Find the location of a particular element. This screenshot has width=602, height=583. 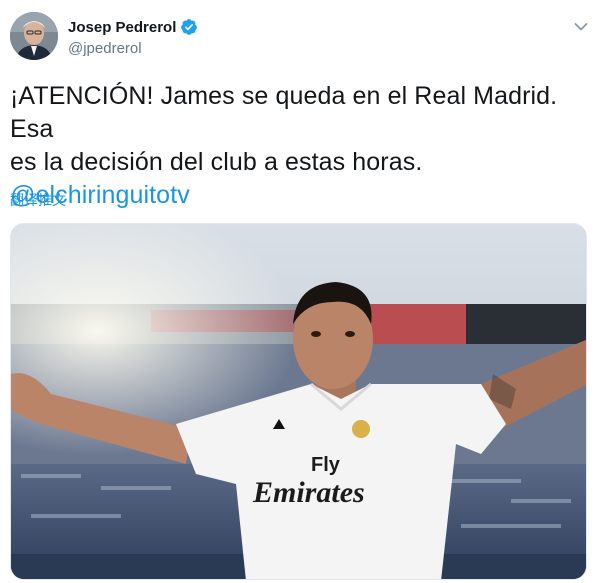

translate-tweet-link: 翻译推文 is located at coordinates (38, 200).